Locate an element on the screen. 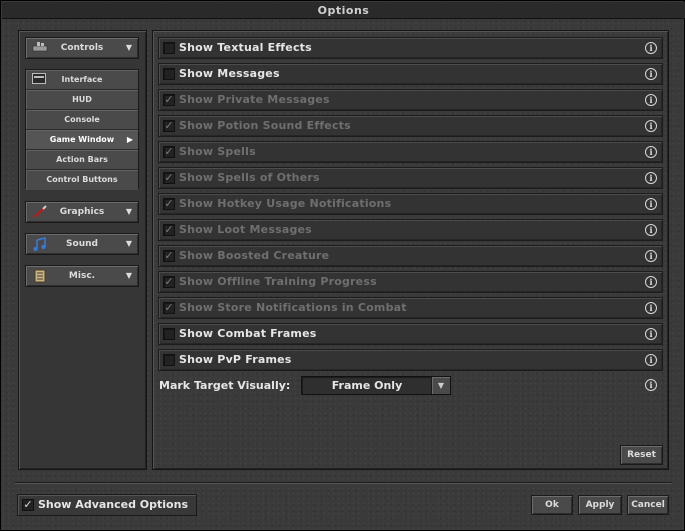 The width and height of the screenshot is (685, 531). option-row-show-spells-of-others: ✓ Show Spells of Others i is located at coordinates (410, 178).